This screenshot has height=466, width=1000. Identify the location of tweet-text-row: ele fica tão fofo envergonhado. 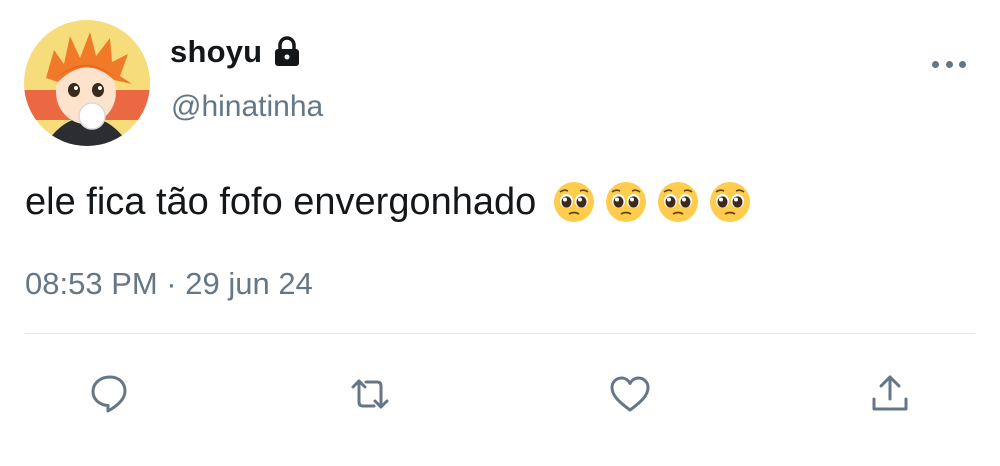
(388, 202).